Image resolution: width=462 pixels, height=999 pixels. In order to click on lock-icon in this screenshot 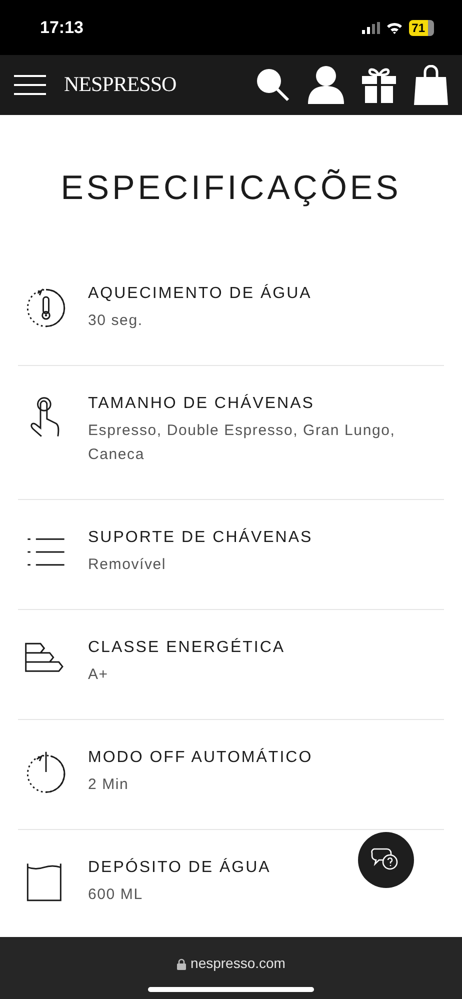, I will do `click(181, 964)`.